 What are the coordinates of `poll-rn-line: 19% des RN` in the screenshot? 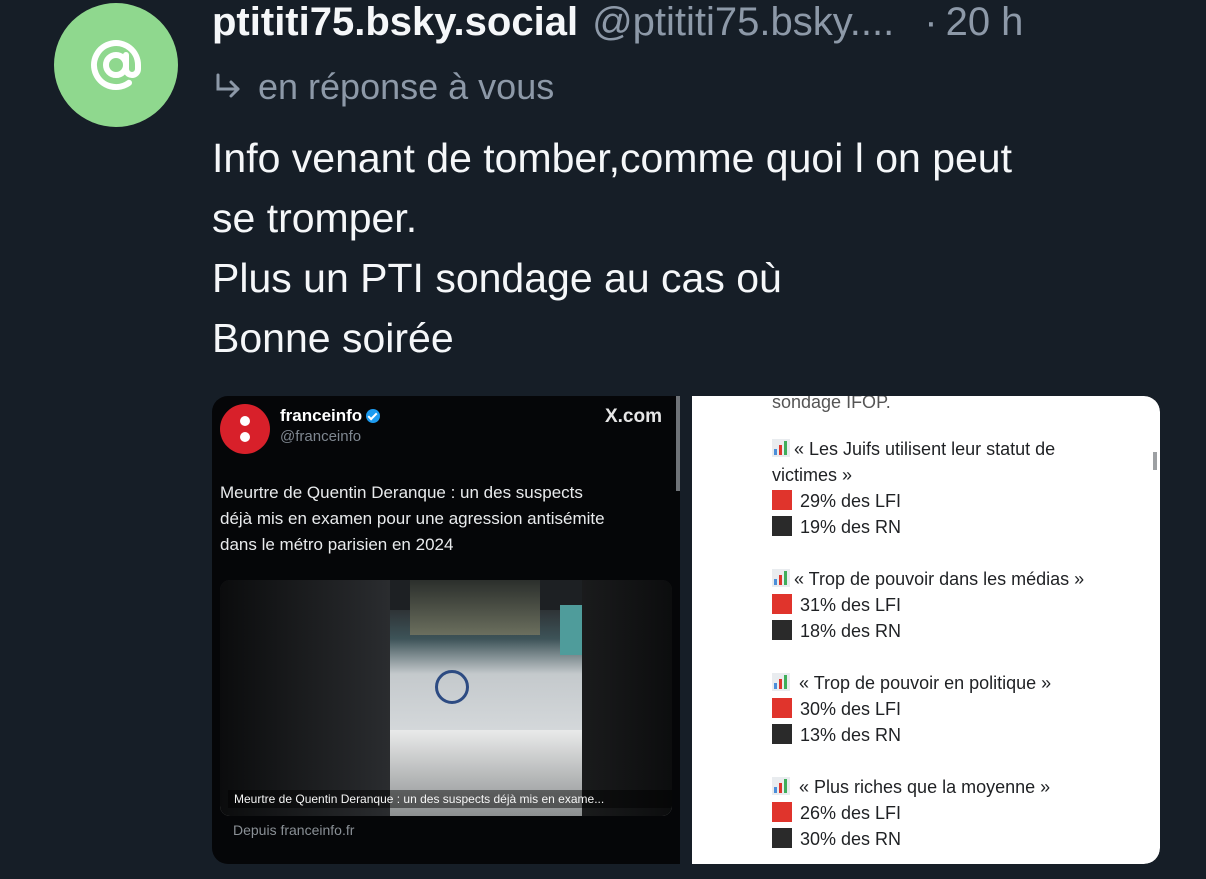 It's located at (952, 527).